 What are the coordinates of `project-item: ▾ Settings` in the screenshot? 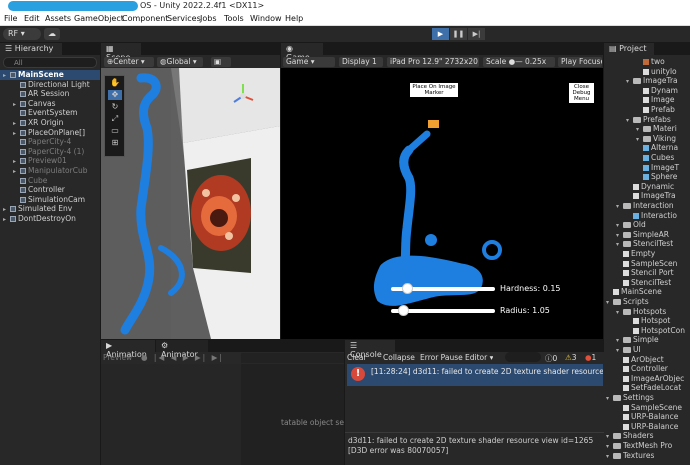 It's located at (647, 398).